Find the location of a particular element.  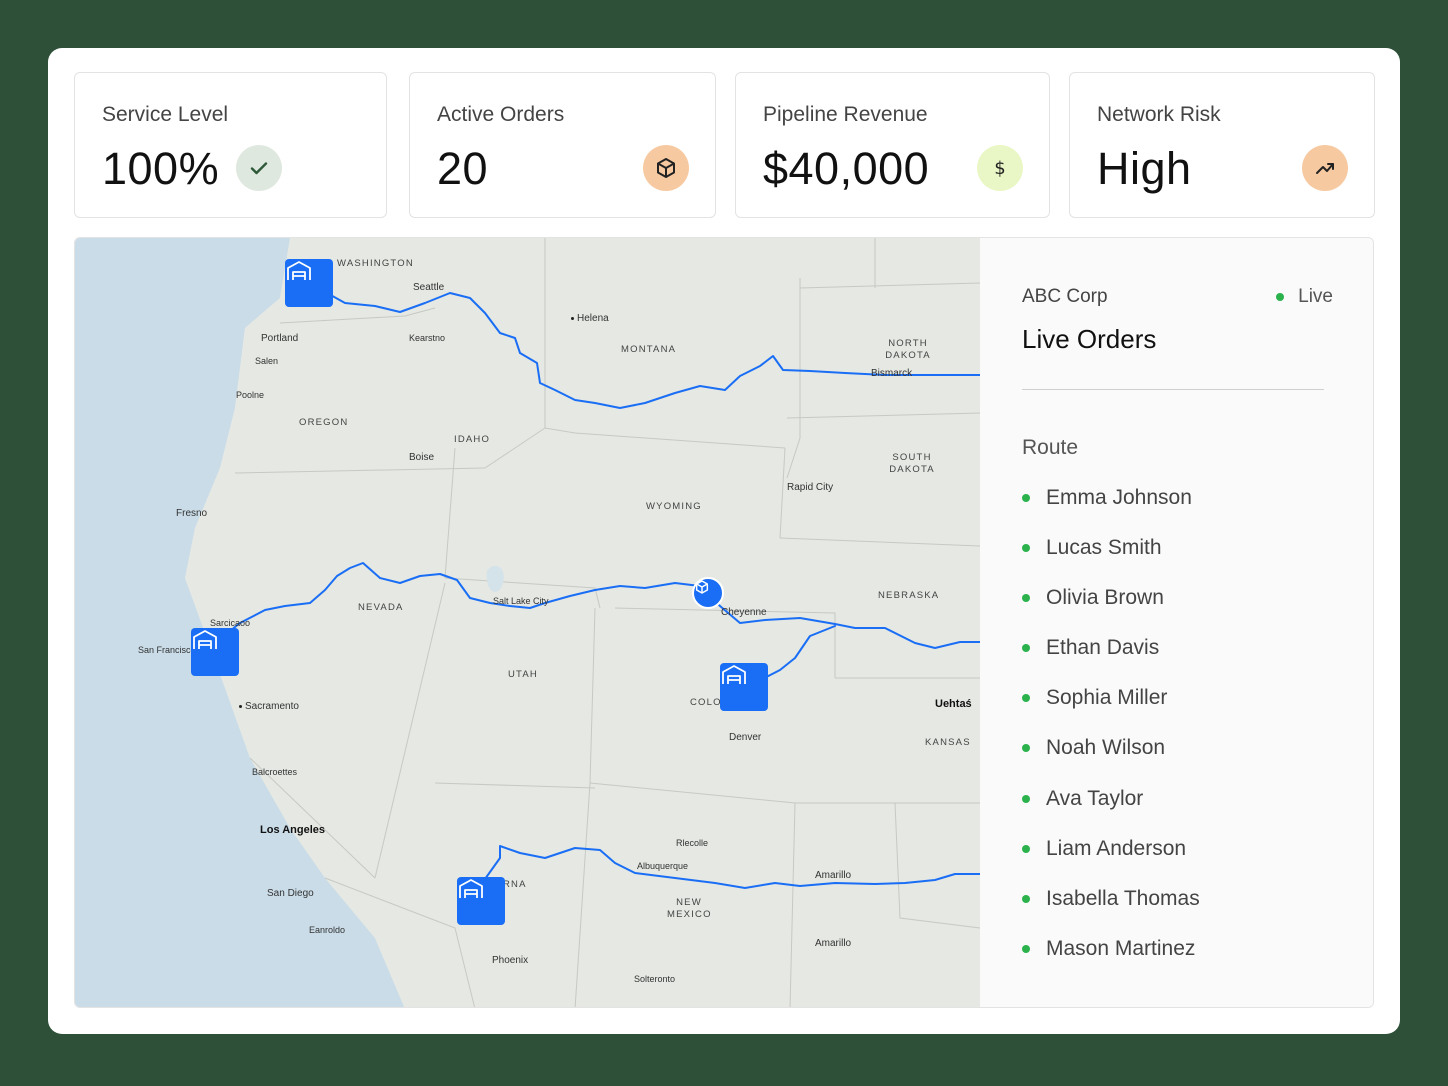

map-city-label: San Diego is located at coordinates (290, 893).